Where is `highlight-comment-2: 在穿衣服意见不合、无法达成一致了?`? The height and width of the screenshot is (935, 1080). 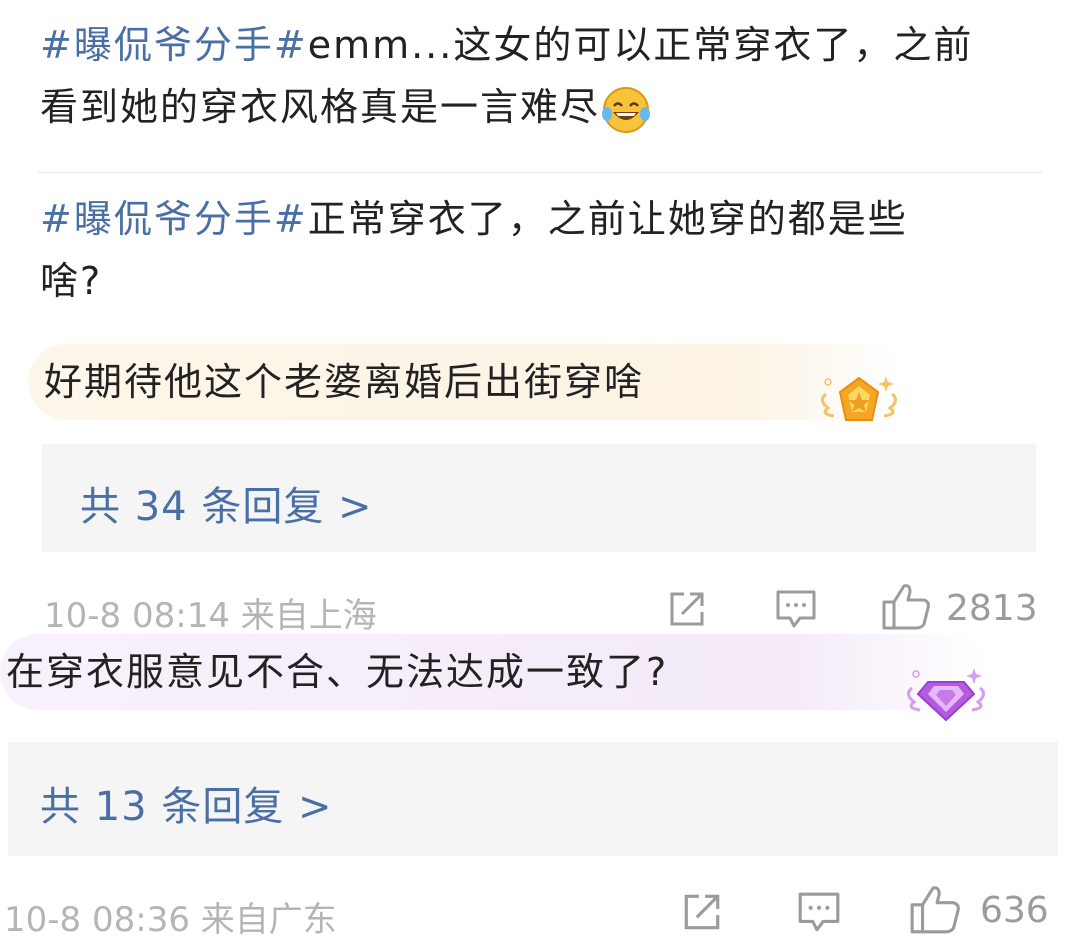
highlight-comment-2: 在穿衣服意见不合、无法达成一致了? is located at coordinates (493, 672).